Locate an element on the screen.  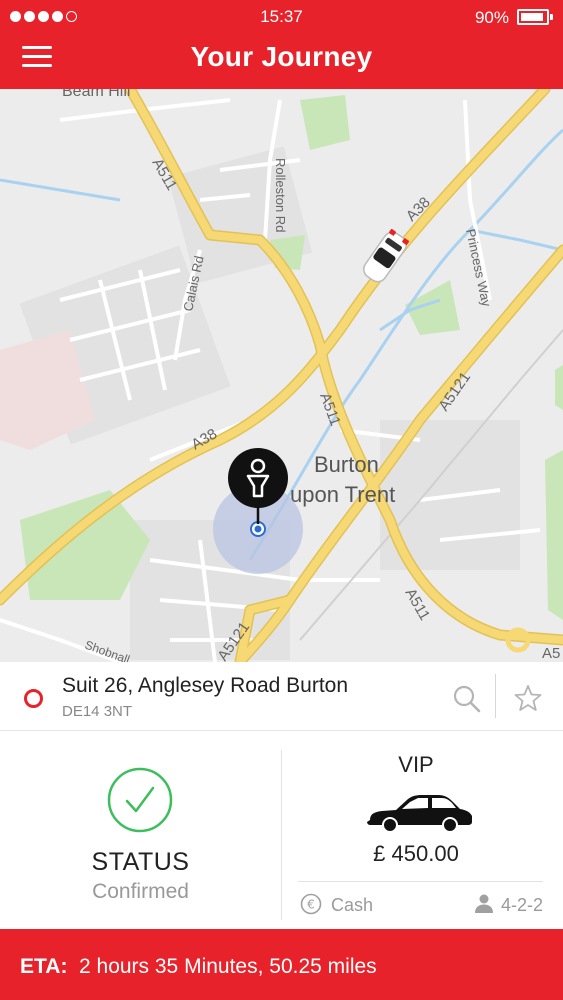
vehicle-capacity: 4-2-2 is located at coordinates (522, 905).